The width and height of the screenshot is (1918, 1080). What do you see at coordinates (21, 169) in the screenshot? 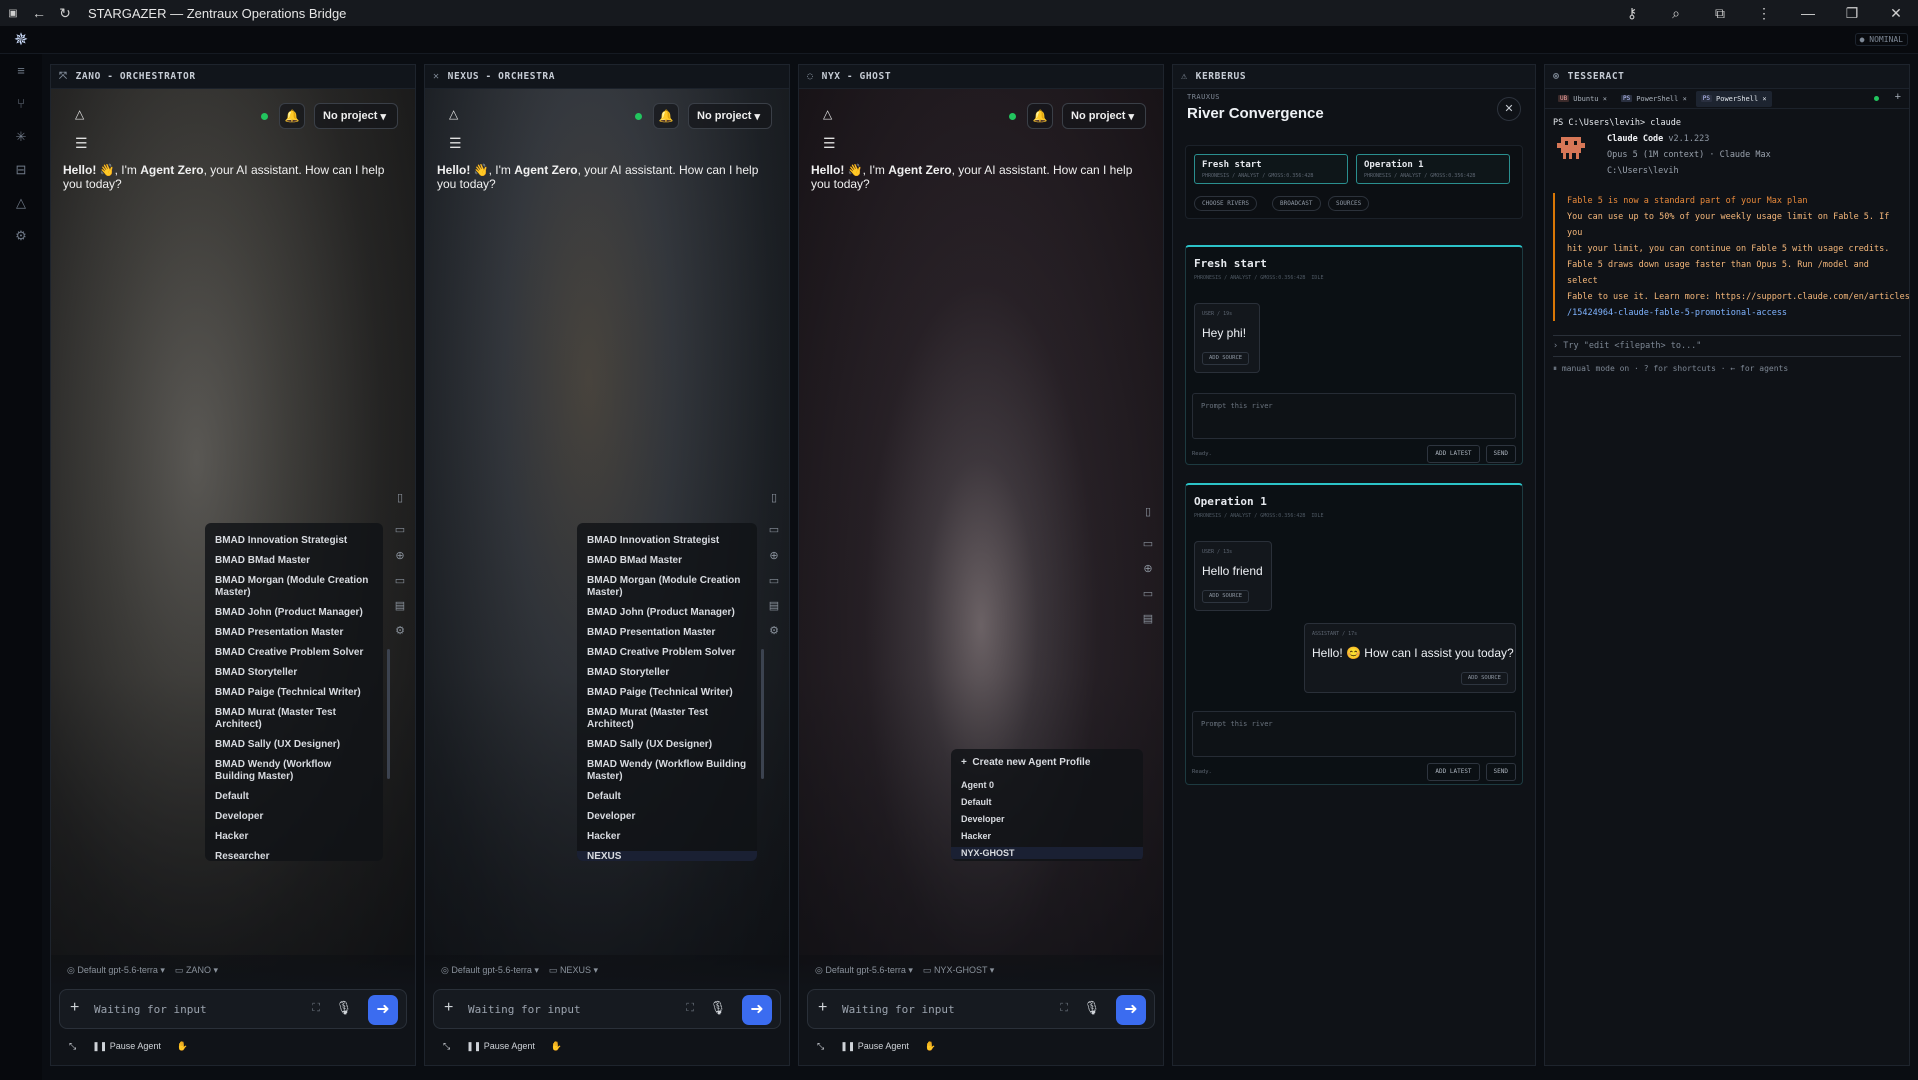
I see `rail-archive-icon: ⊟` at bounding box center [21, 169].